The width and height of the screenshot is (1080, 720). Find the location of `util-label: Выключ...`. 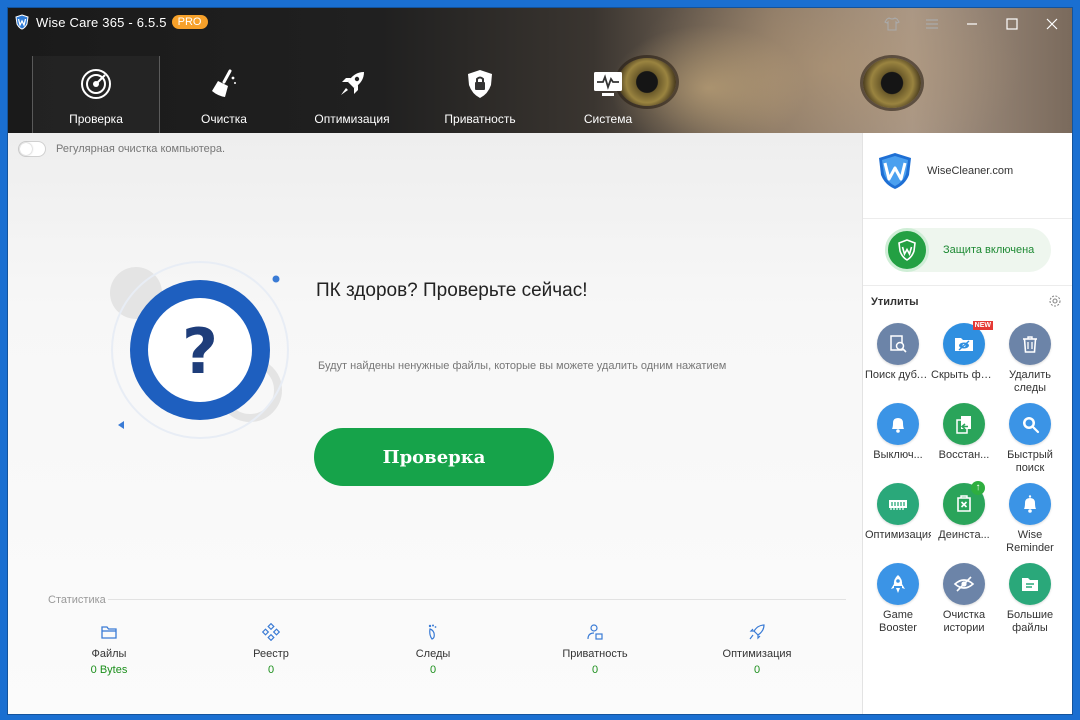

util-label: Выключ... is located at coordinates (898, 455).